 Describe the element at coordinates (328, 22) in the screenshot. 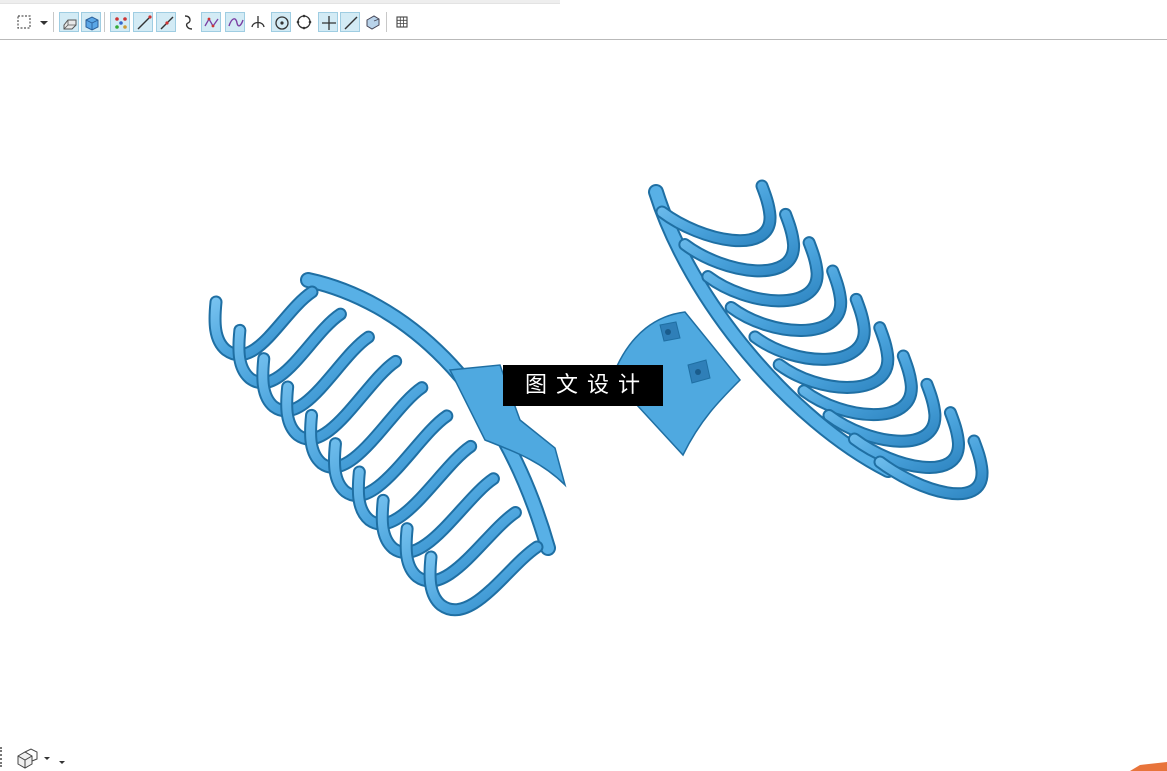

I see `crosshair-icon` at that location.